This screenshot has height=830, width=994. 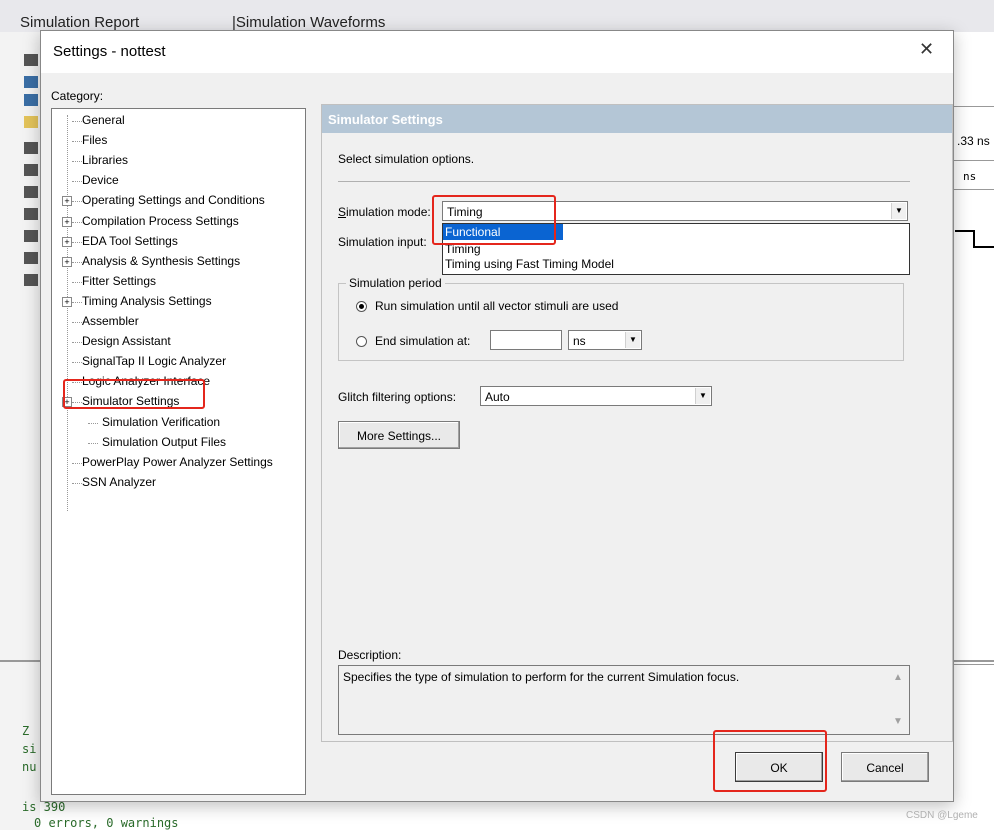 I want to click on background-waveform-area: .33 ns ns, so click(x=973, y=354).